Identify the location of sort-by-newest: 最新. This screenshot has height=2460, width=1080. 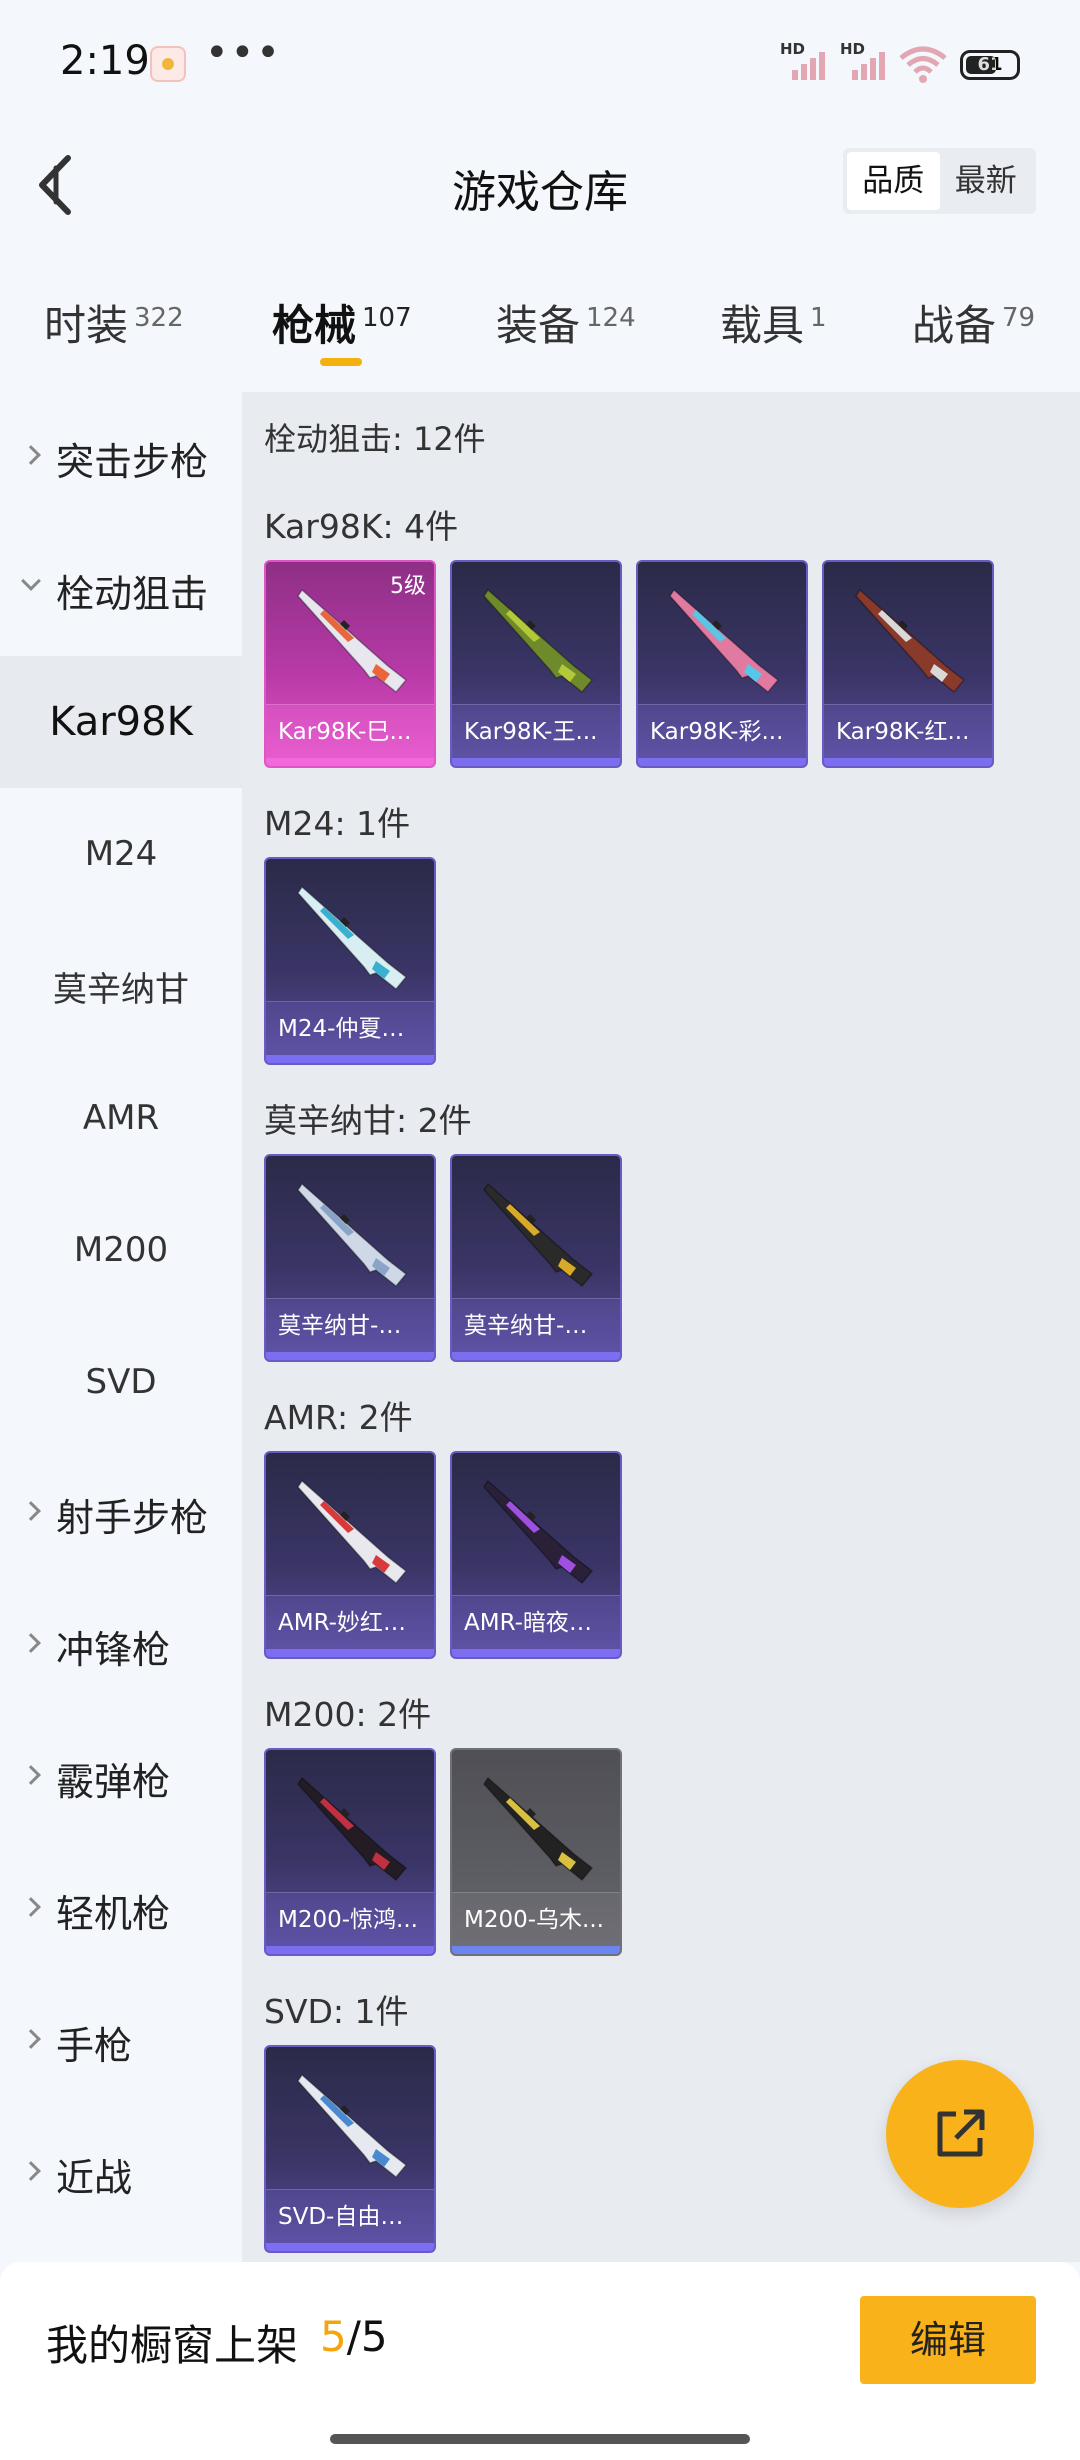
(986, 181).